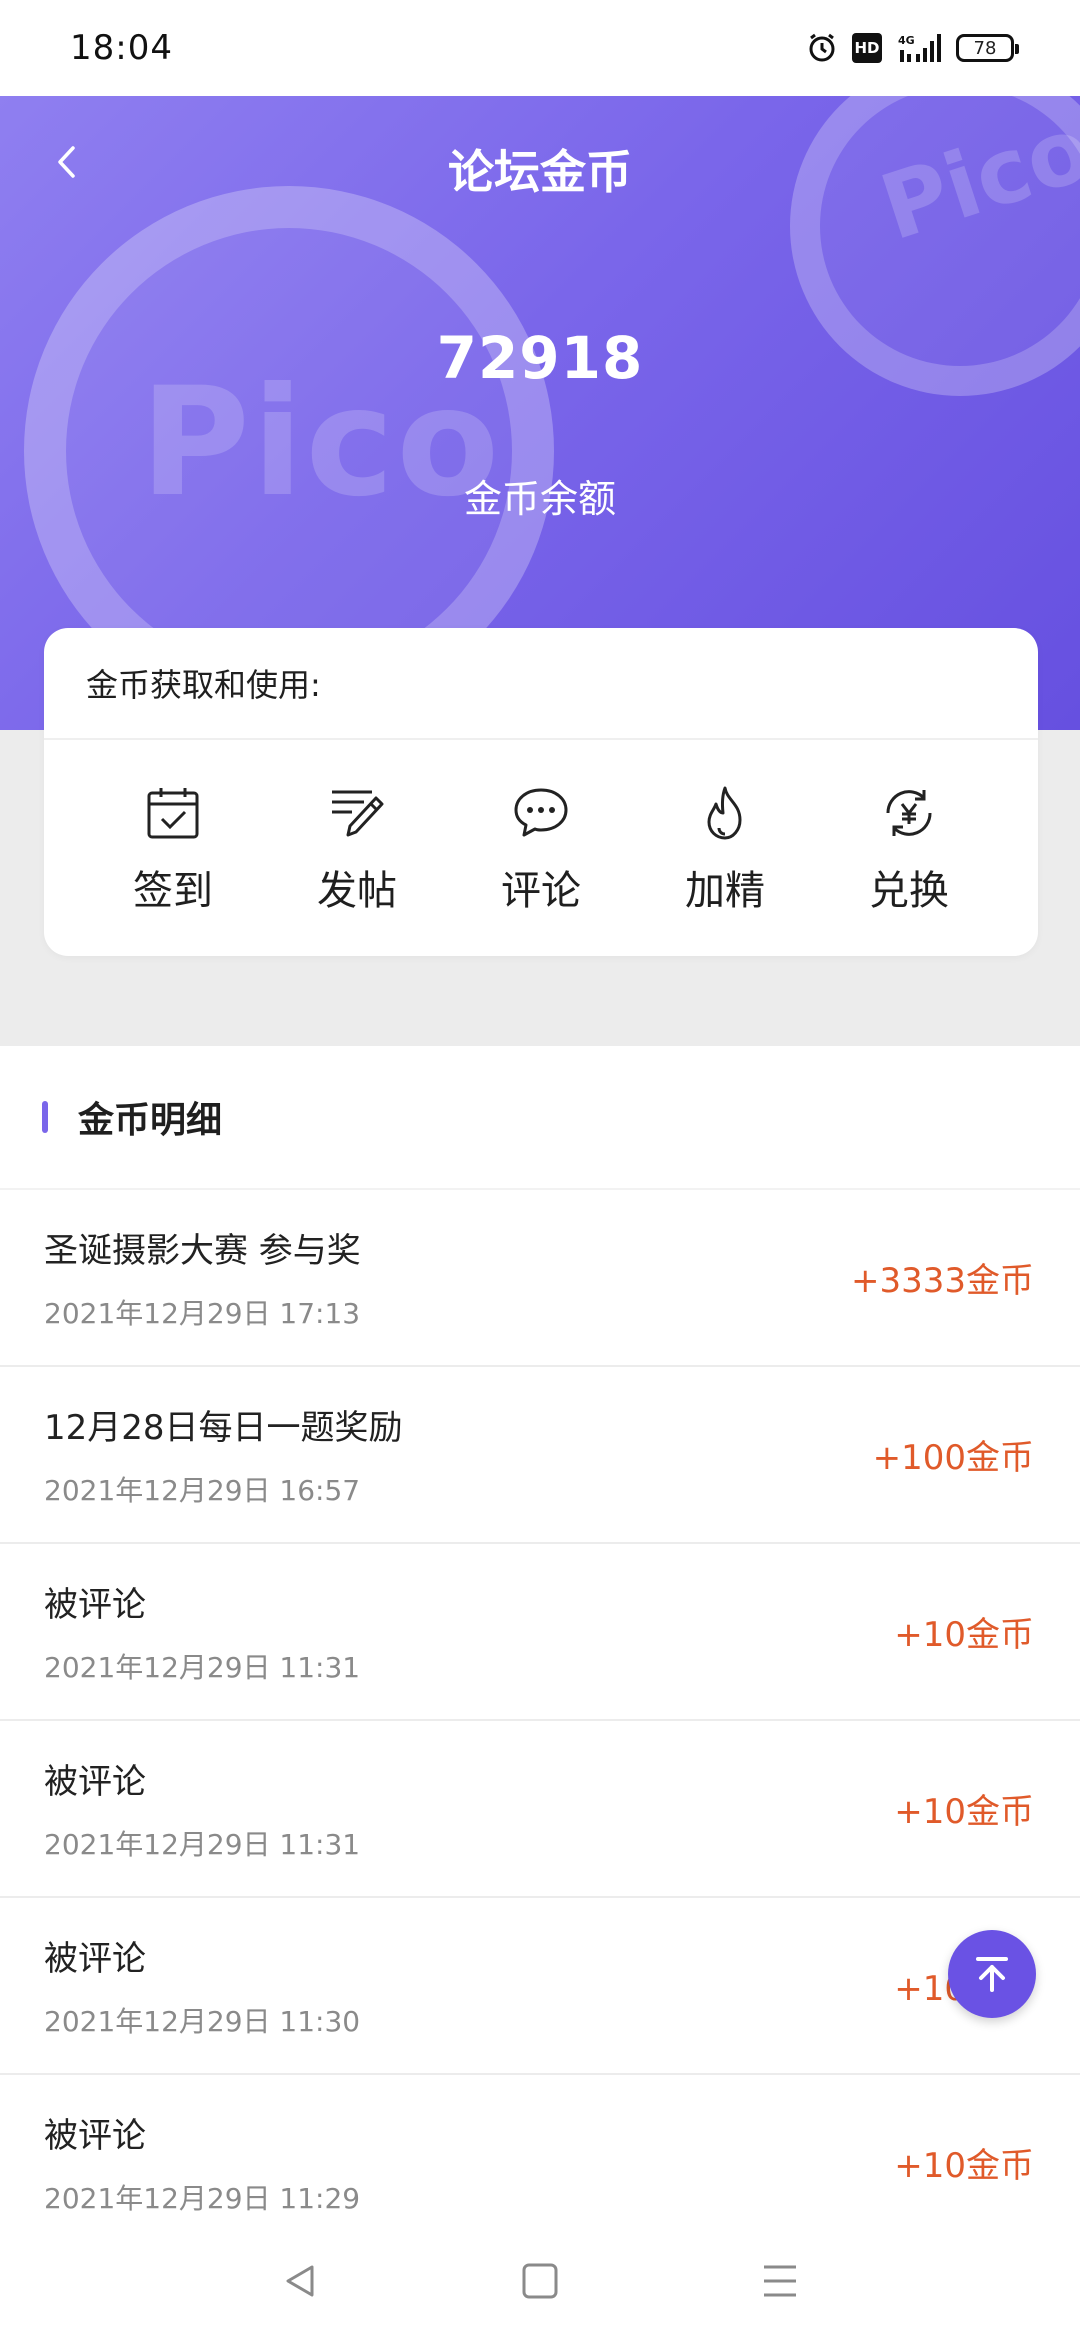 This screenshot has width=1080, height=2340. Describe the element at coordinates (45, 1117) in the screenshot. I see `section-accent-bar` at that location.